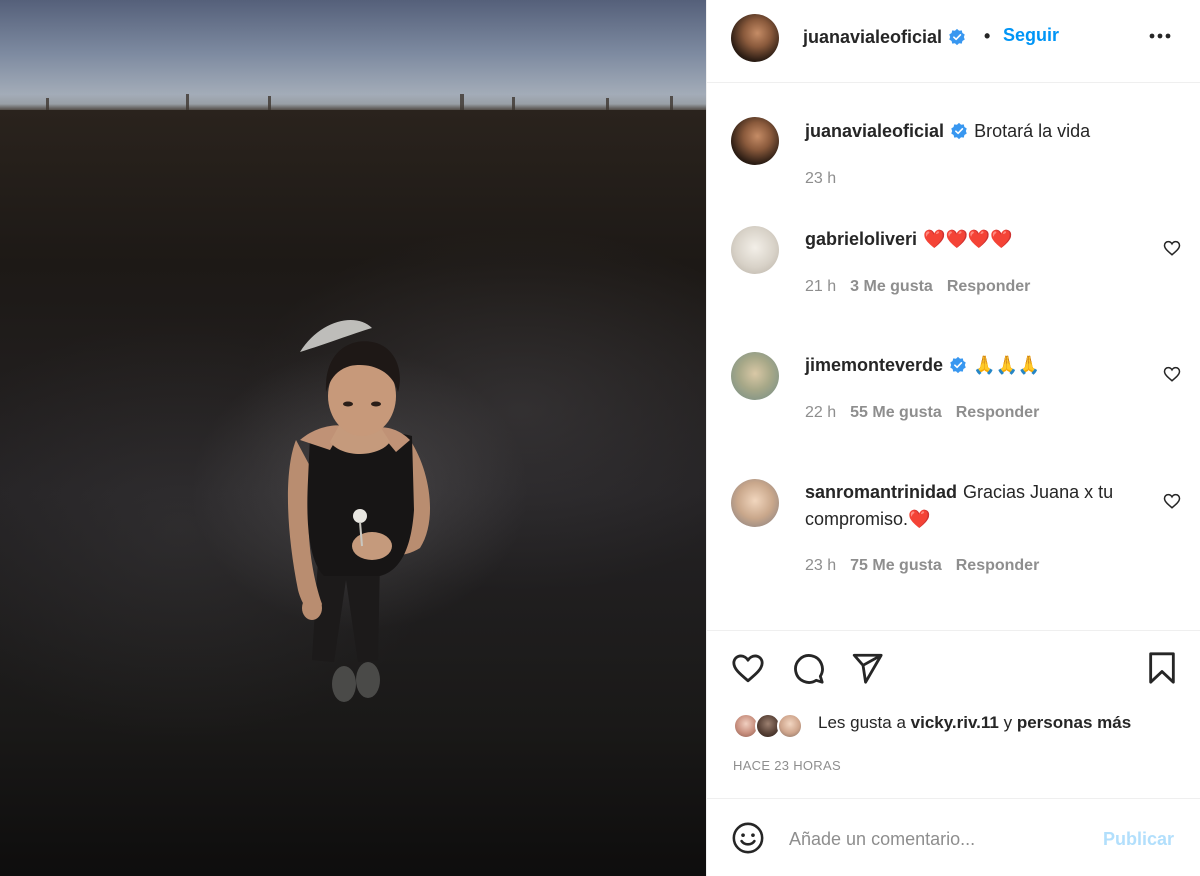  I want to click on liker-avatar, so click(790, 726).